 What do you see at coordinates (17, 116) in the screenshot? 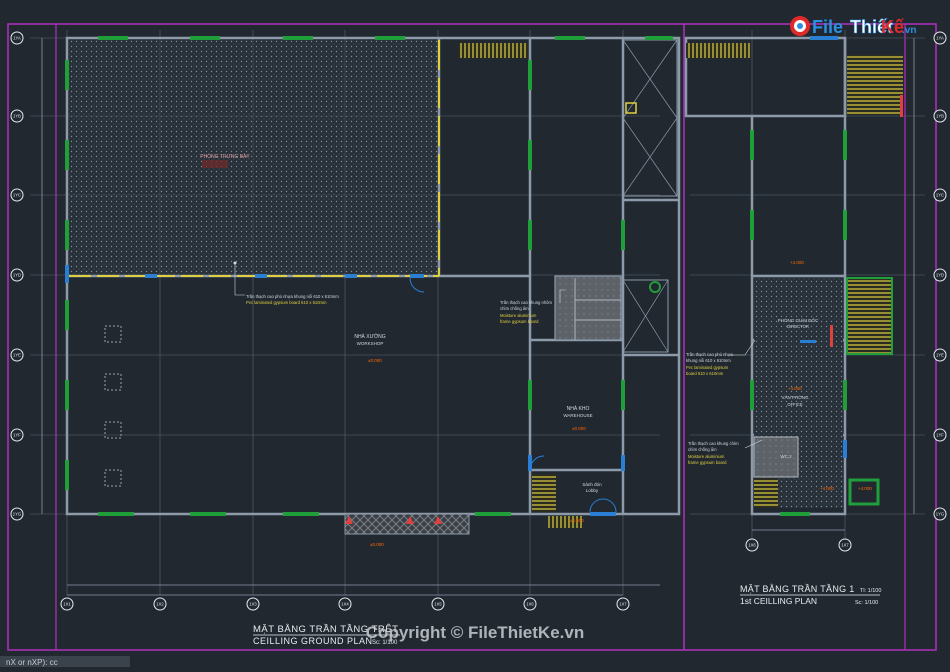
I see `grid-y-left-1-label: 1YB` at bounding box center [17, 116].